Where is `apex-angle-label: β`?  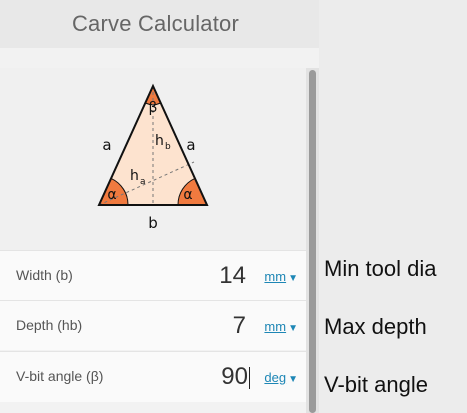
apex-angle-label: β is located at coordinates (153, 108).